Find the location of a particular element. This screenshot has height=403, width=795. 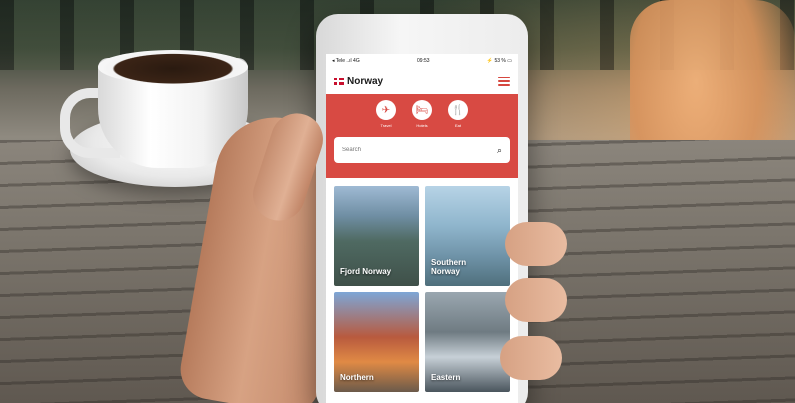

region-tile-label: Eastern is located at coordinates (446, 377).